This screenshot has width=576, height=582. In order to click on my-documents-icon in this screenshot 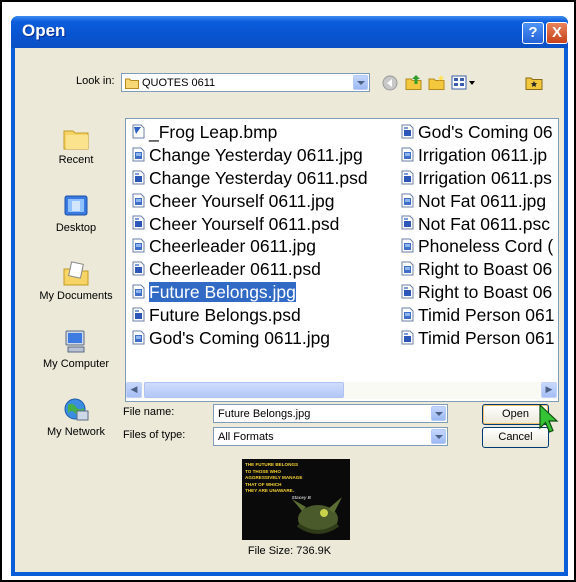, I will do `click(76, 273)`.